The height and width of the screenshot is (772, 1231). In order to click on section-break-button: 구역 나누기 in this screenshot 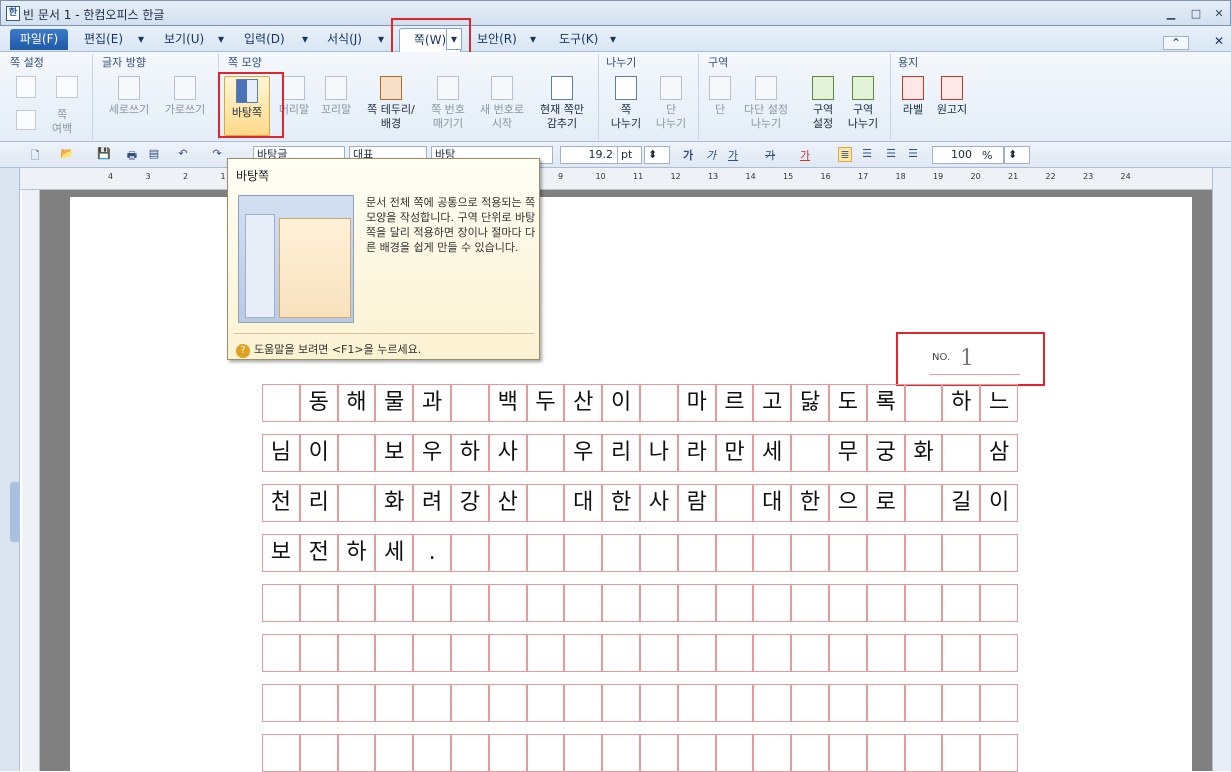, I will do `click(863, 103)`.